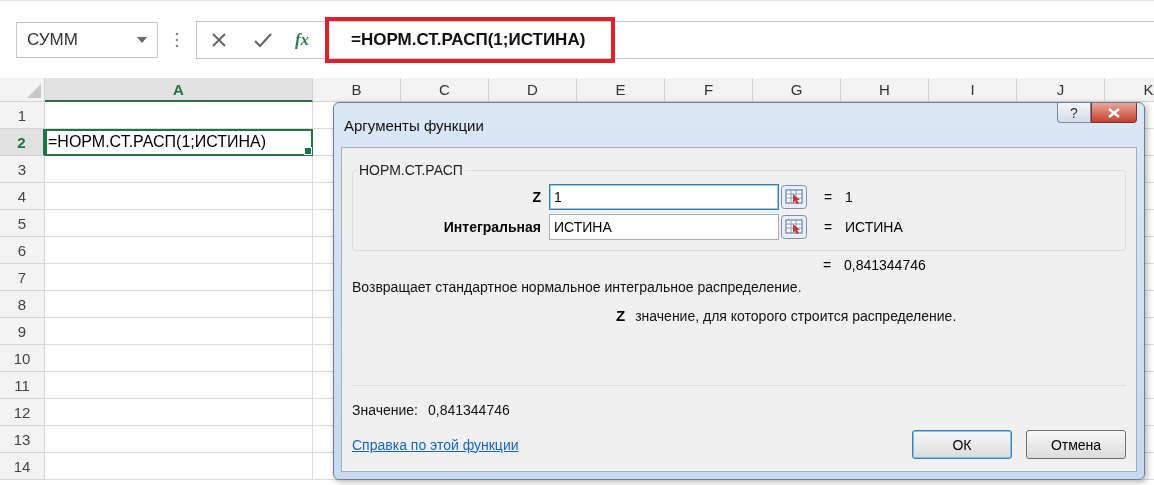 The width and height of the screenshot is (1154, 485). What do you see at coordinates (411, 170) in the screenshot?
I see `function-name: НОРМ.СТ.РАСП` at bounding box center [411, 170].